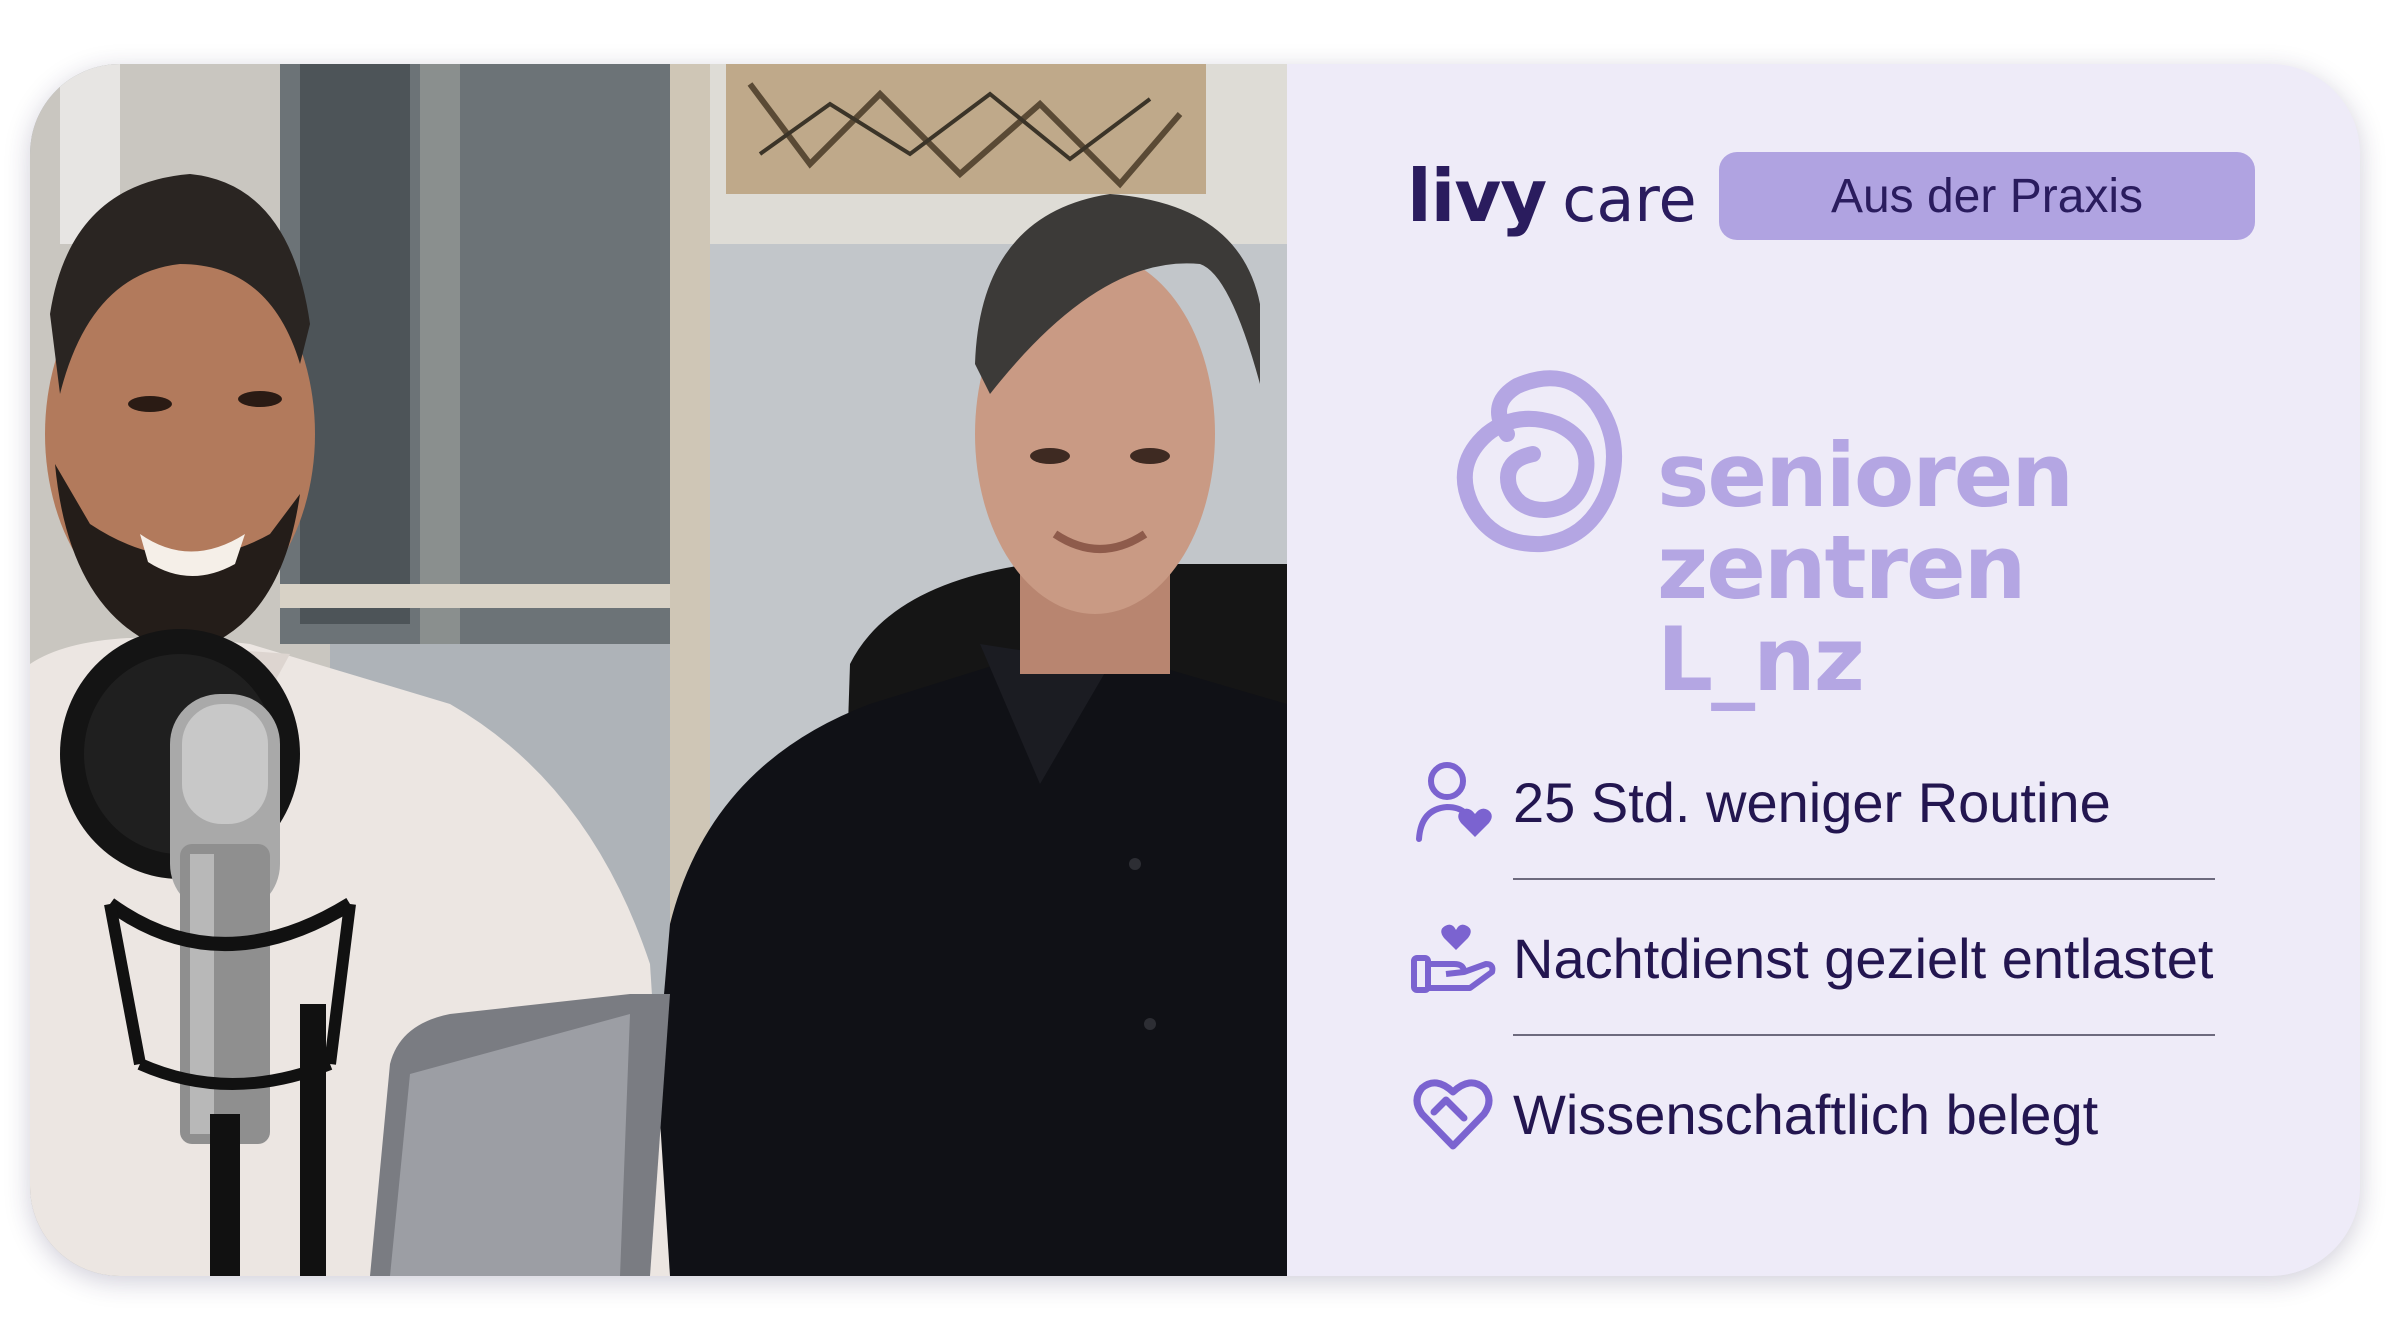 Image resolution: width=2395 pixels, height=1342 pixels. Describe the element at coordinates (1453, 802) in the screenshot. I see `person-heart-icon` at that location.